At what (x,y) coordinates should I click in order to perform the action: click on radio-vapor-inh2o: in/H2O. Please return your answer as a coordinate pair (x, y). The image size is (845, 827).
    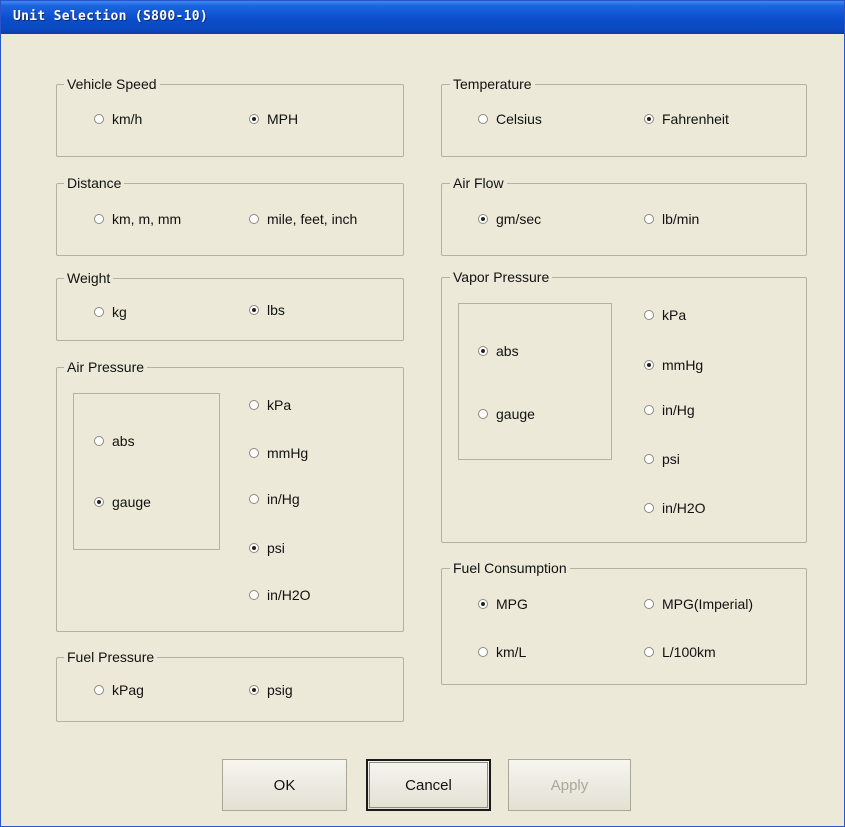
    Looking at the image, I should click on (675, 508).